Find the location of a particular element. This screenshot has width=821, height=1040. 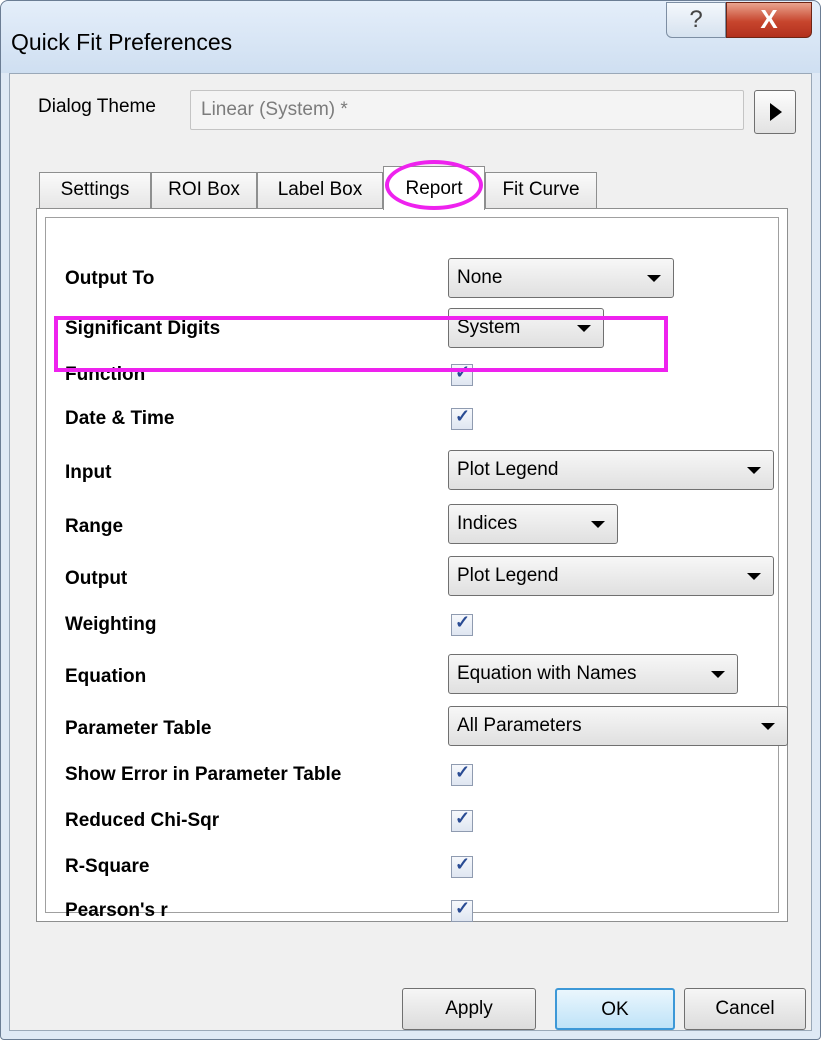

tab-settings: Settings is located at coordinates (95, 190).